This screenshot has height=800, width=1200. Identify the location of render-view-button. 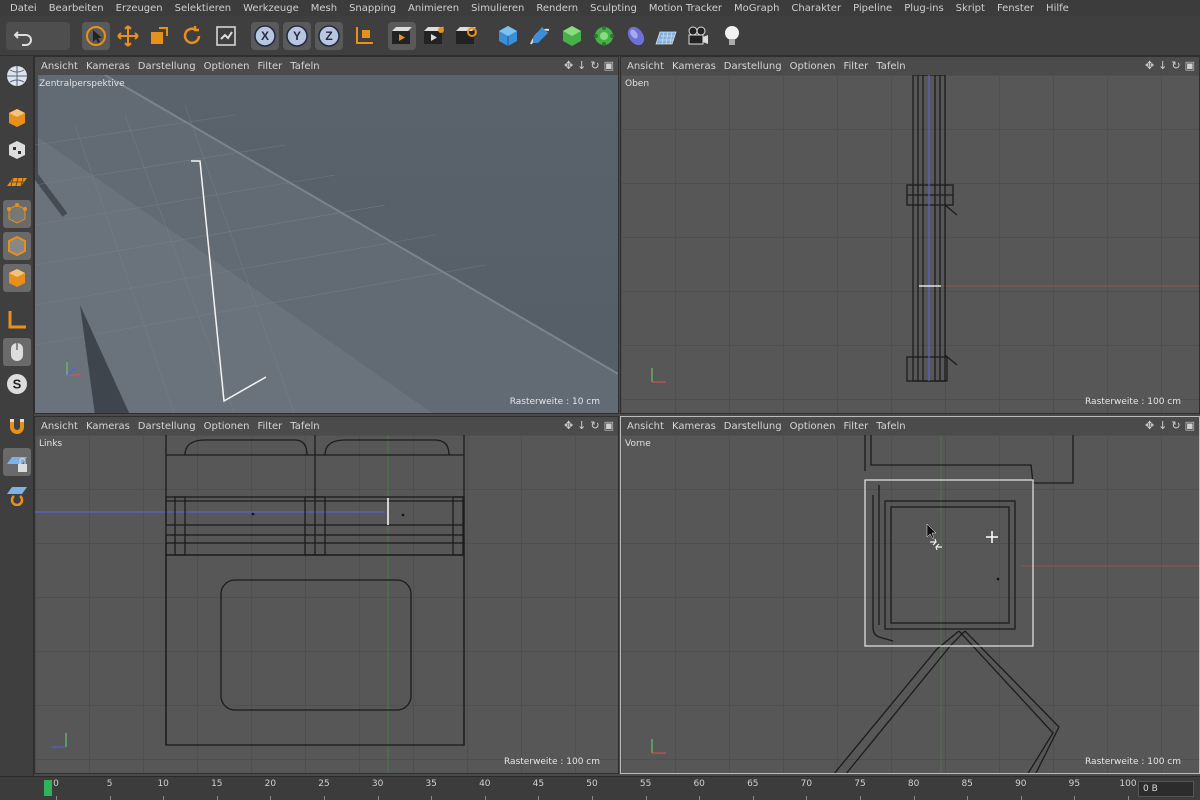
(402, 36).